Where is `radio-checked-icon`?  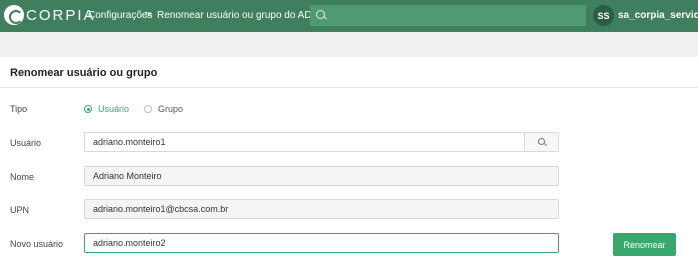 radio-checked-icon is located at coordinates (88, 109).